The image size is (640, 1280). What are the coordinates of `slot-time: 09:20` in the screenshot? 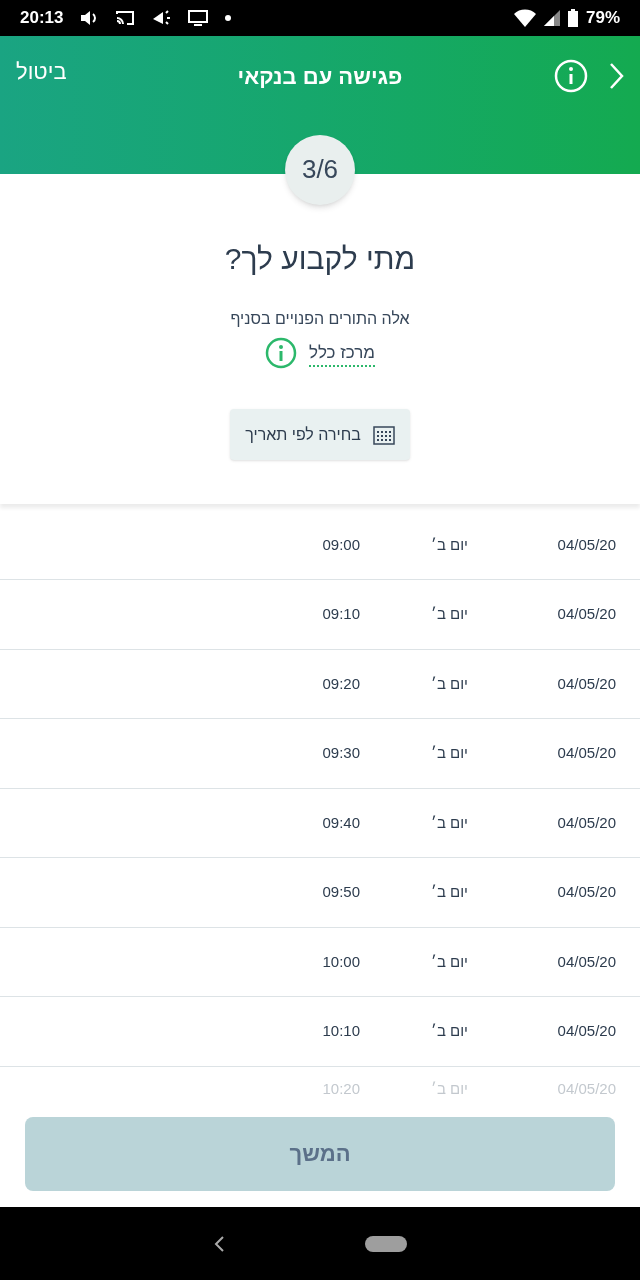 It's located at (341, 683).